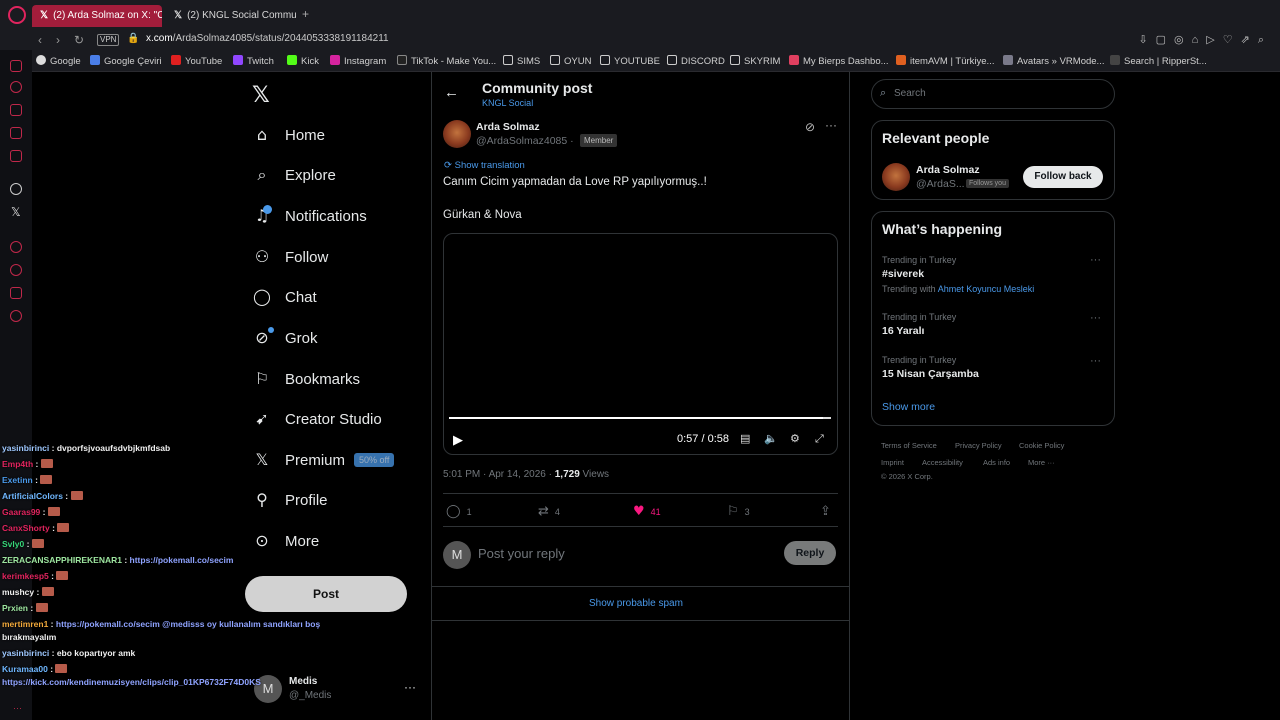 This screenshot has height=720, width=1280. I want to click on bookmark-instagram: Instagram, so click(358, 61).